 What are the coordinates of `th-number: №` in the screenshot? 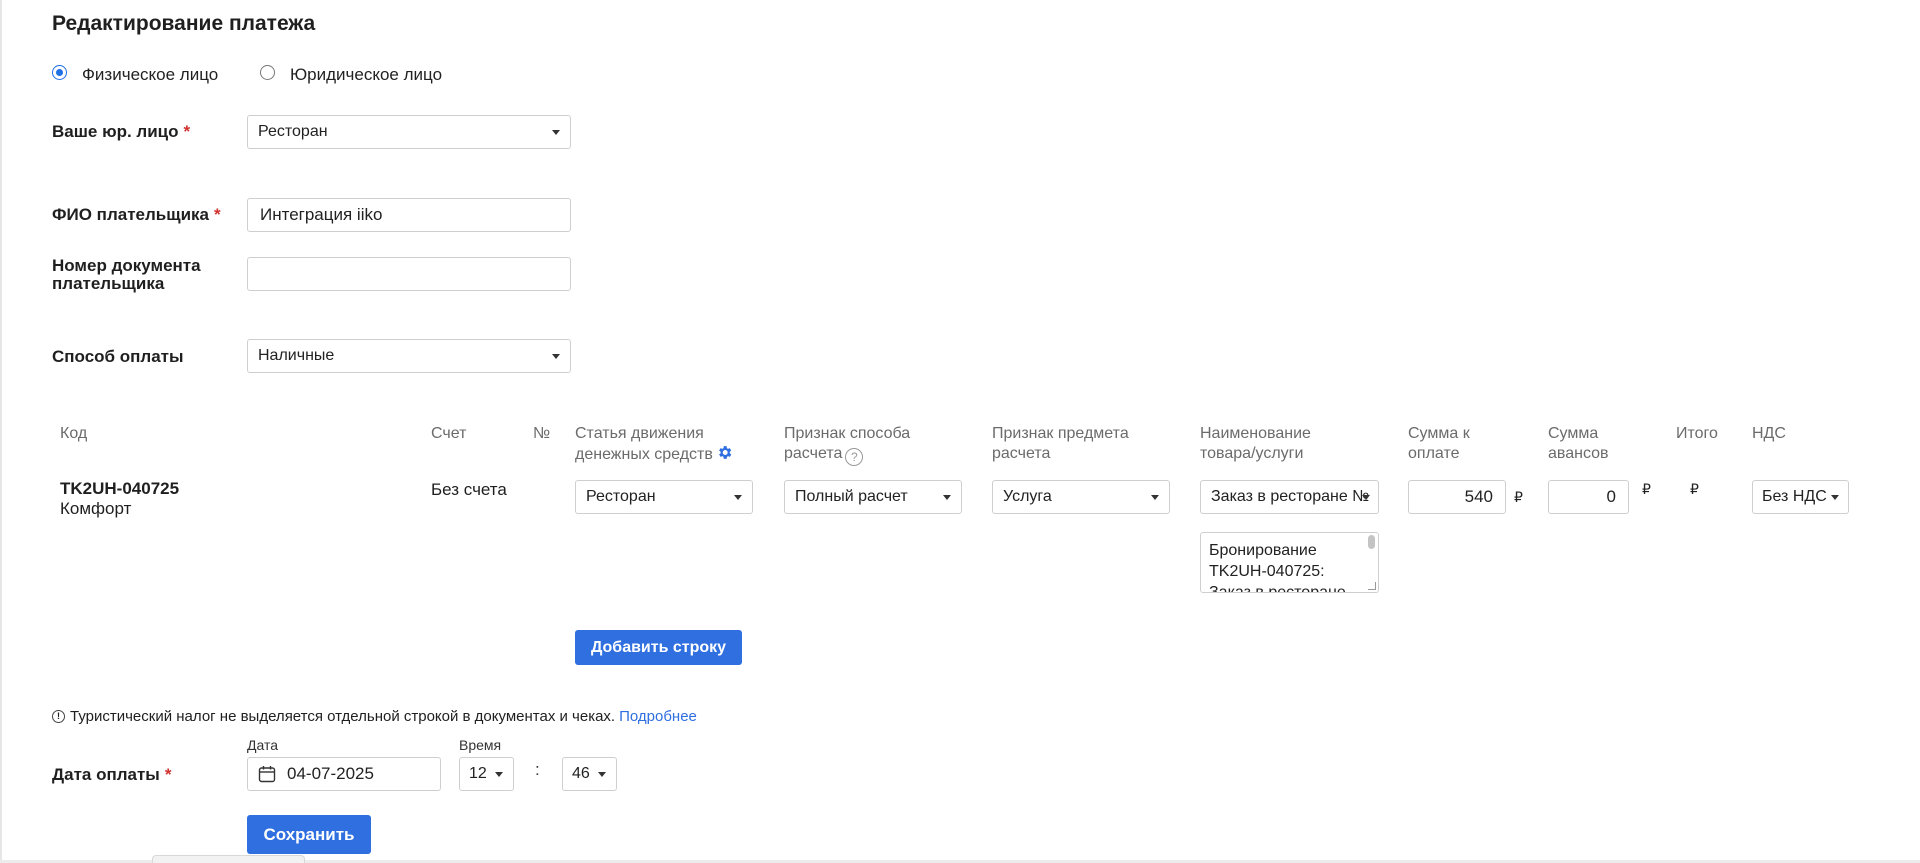 It's located at (542, 433).